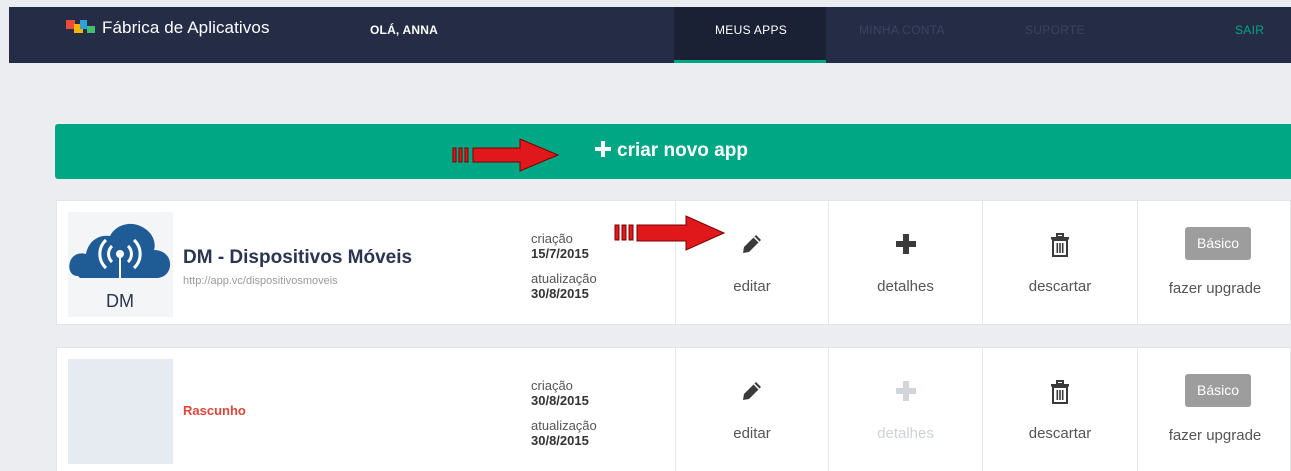 This screenshot has width=1291, height=471. Describe the element at coordinates (560, 400) in the screenshot. I see `created-date: 30/8/2015` at that location.